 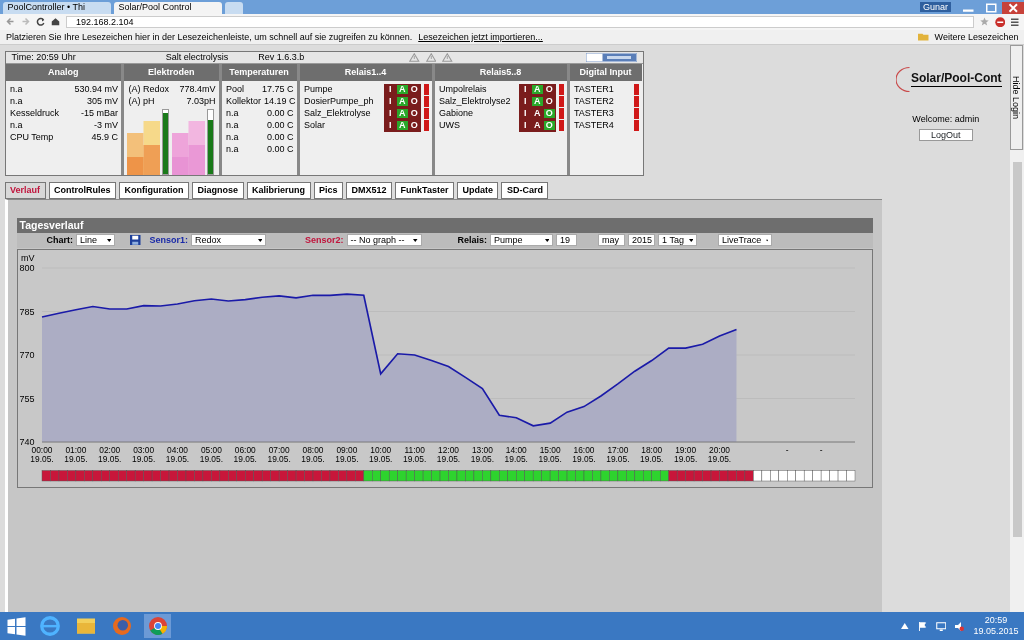 What do you see at coordinates (414, 454) in the screenshot?
I see `tick-label: 11:00 19.05.` at bounding box center [414, 454].